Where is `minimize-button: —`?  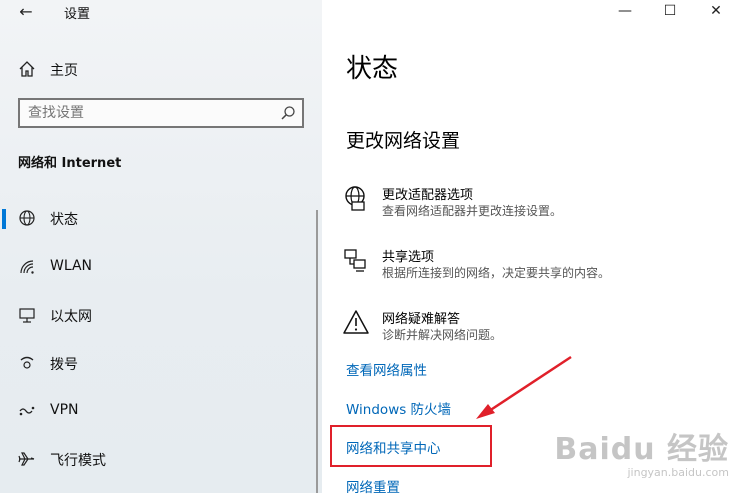 minimize-button: — is located at coordinates (625, 12).